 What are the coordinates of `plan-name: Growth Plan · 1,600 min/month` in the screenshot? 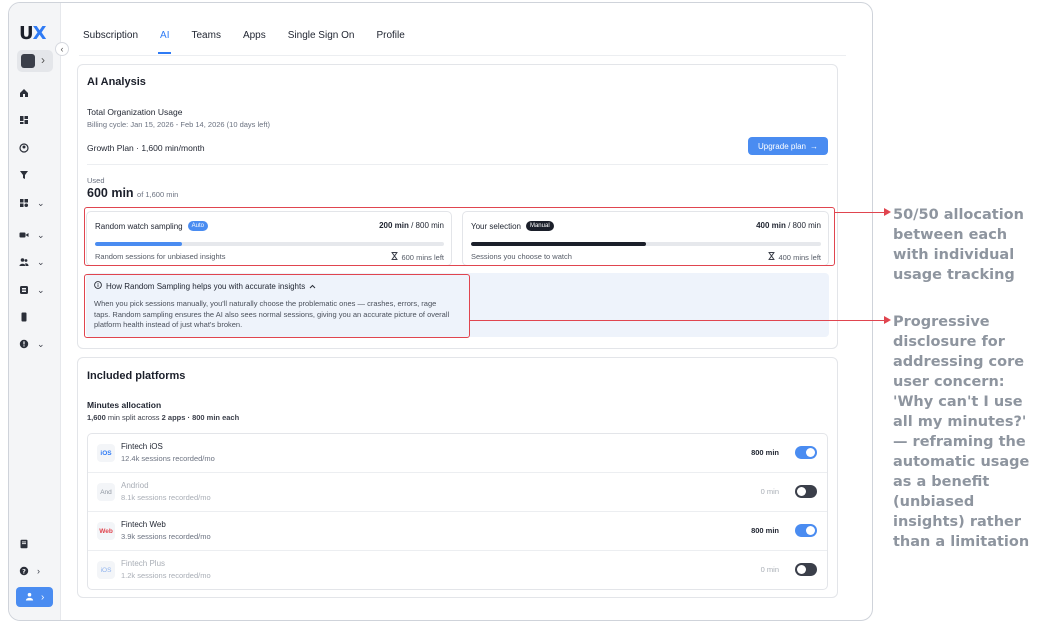 It's located at (146, 148).